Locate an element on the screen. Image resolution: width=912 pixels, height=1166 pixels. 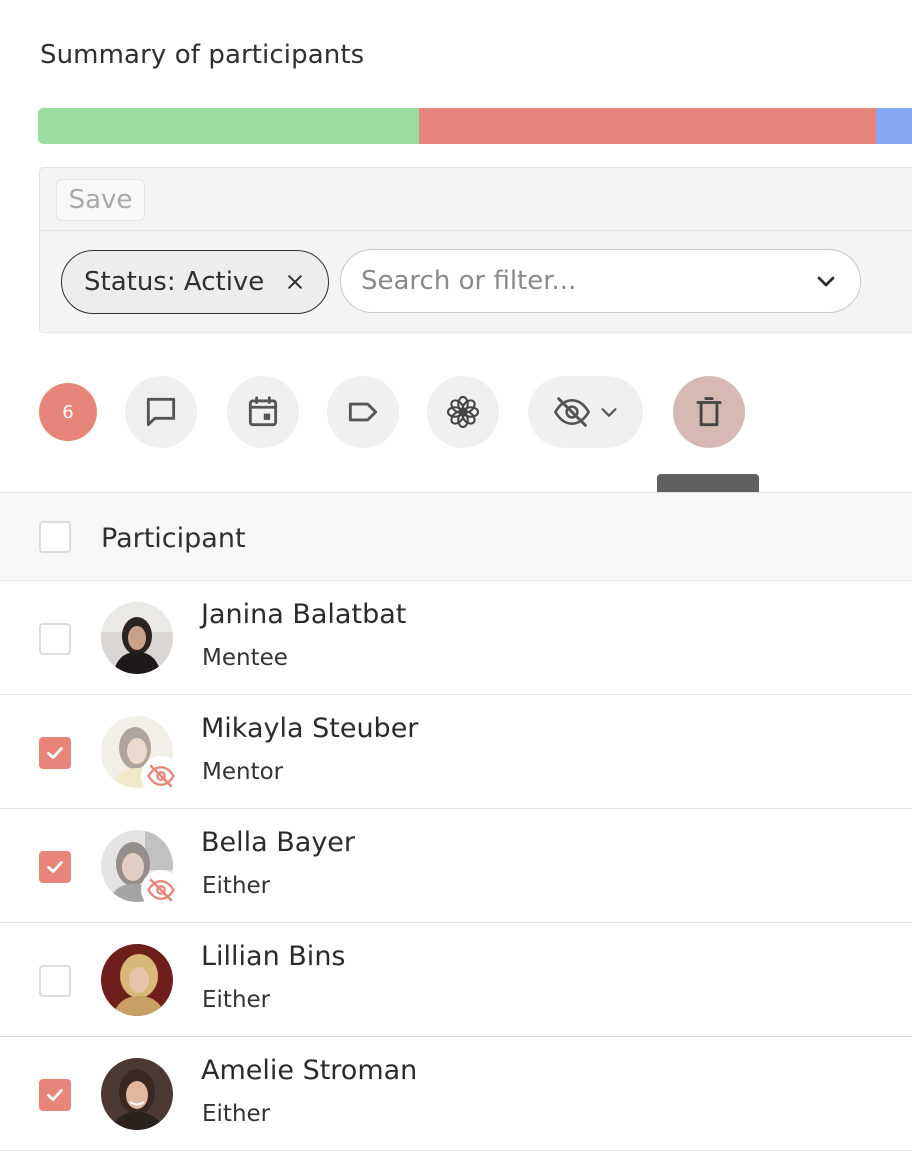
close-icon is located at coordinates (295, 282).